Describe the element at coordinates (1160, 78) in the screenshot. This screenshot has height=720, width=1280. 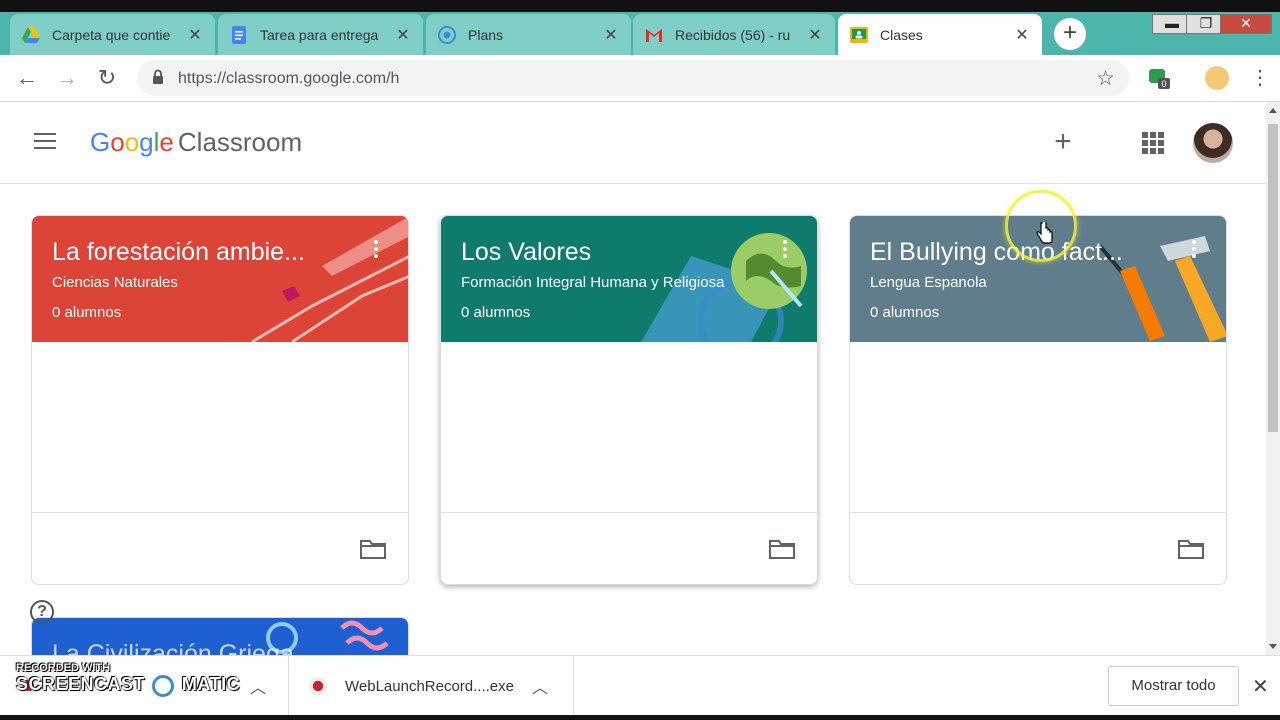
I see `extension-icon: 0` at that location.